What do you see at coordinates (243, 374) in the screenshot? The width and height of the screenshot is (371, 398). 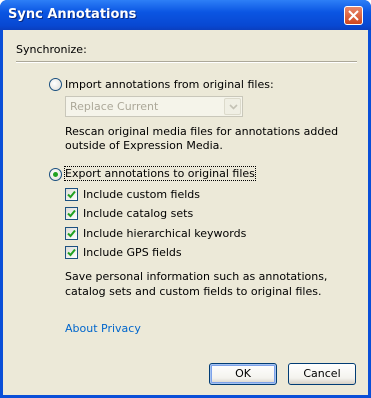 I see `ok-button: OK` at bounding box center [243, 374].